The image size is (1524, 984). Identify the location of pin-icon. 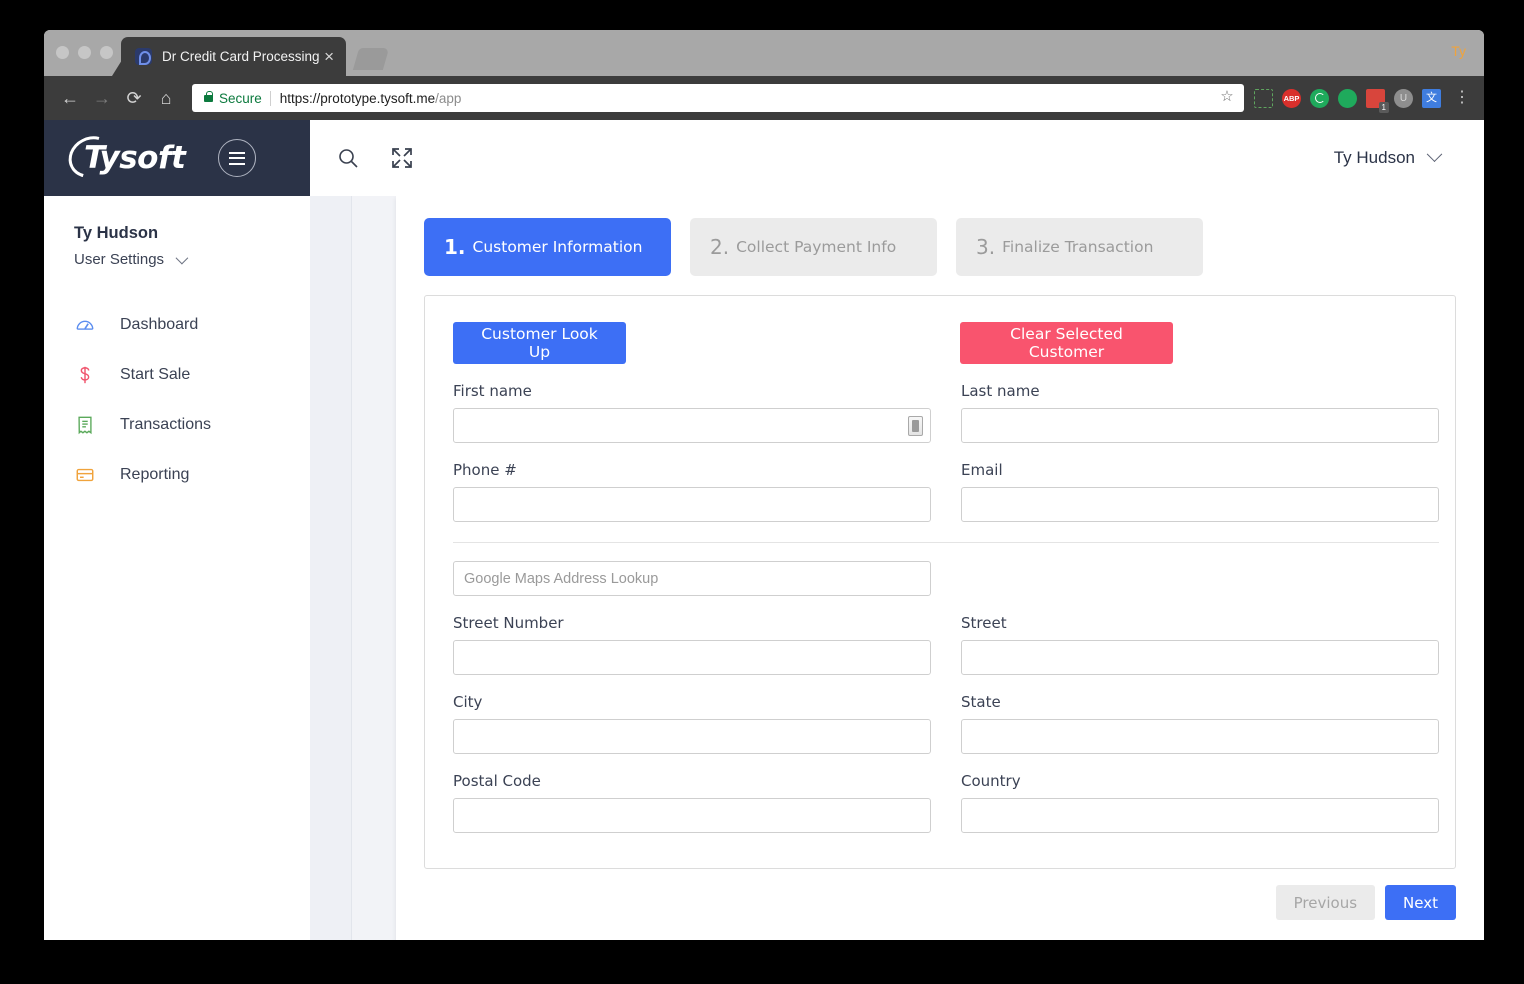
(1347, 98).